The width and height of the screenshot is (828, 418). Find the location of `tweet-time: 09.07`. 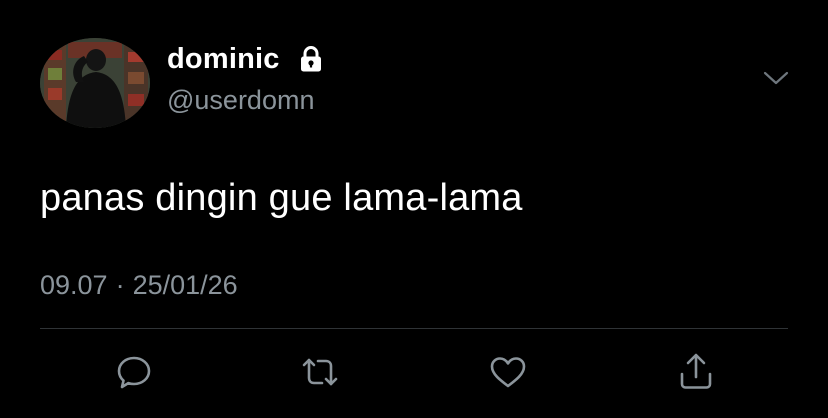

tweet-time: 09.07 is located at coordinates (74, 285).